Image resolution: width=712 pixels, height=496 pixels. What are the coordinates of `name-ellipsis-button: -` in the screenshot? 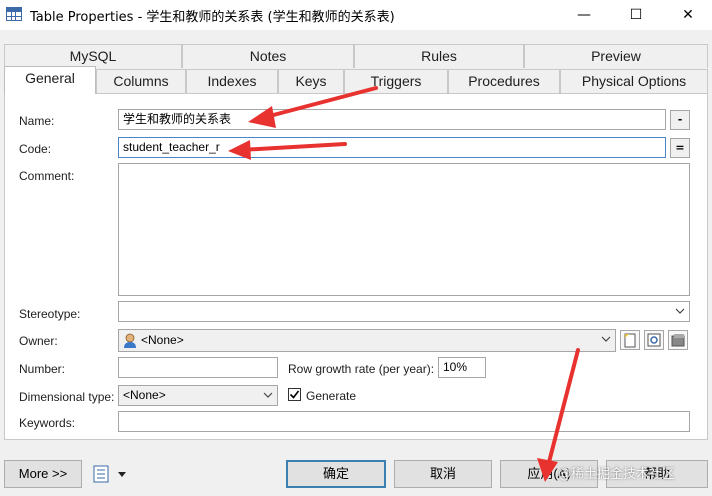 It's located at (680, 120).